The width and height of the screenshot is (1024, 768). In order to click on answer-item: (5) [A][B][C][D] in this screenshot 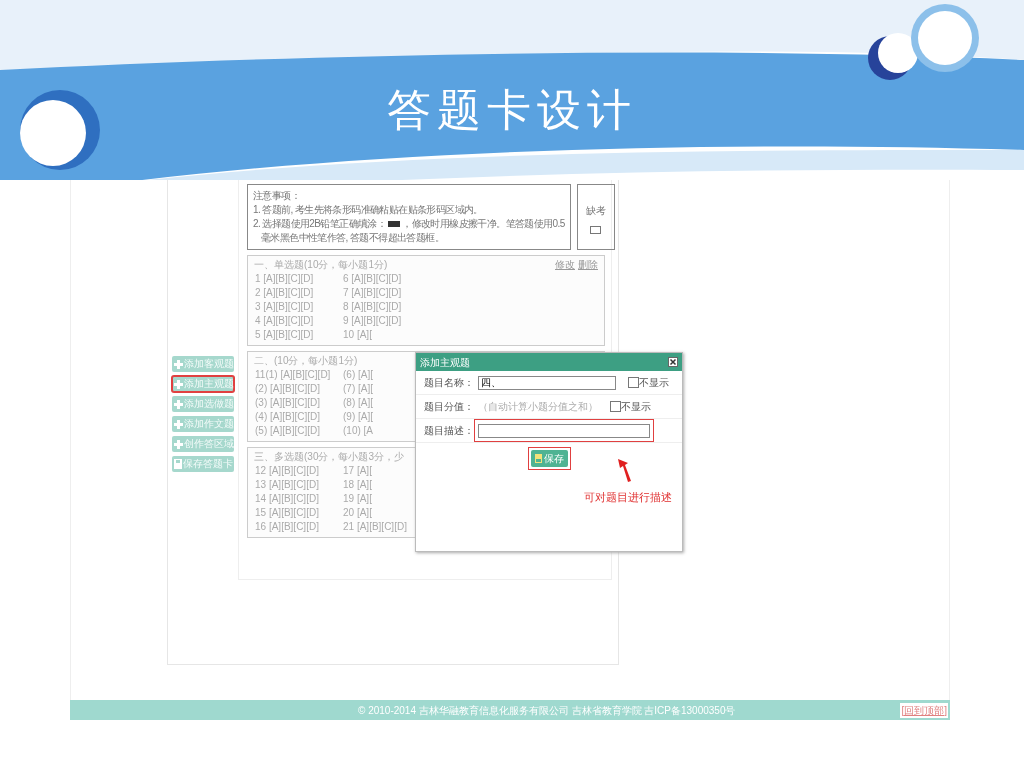, I will do `click(287, 431)`.